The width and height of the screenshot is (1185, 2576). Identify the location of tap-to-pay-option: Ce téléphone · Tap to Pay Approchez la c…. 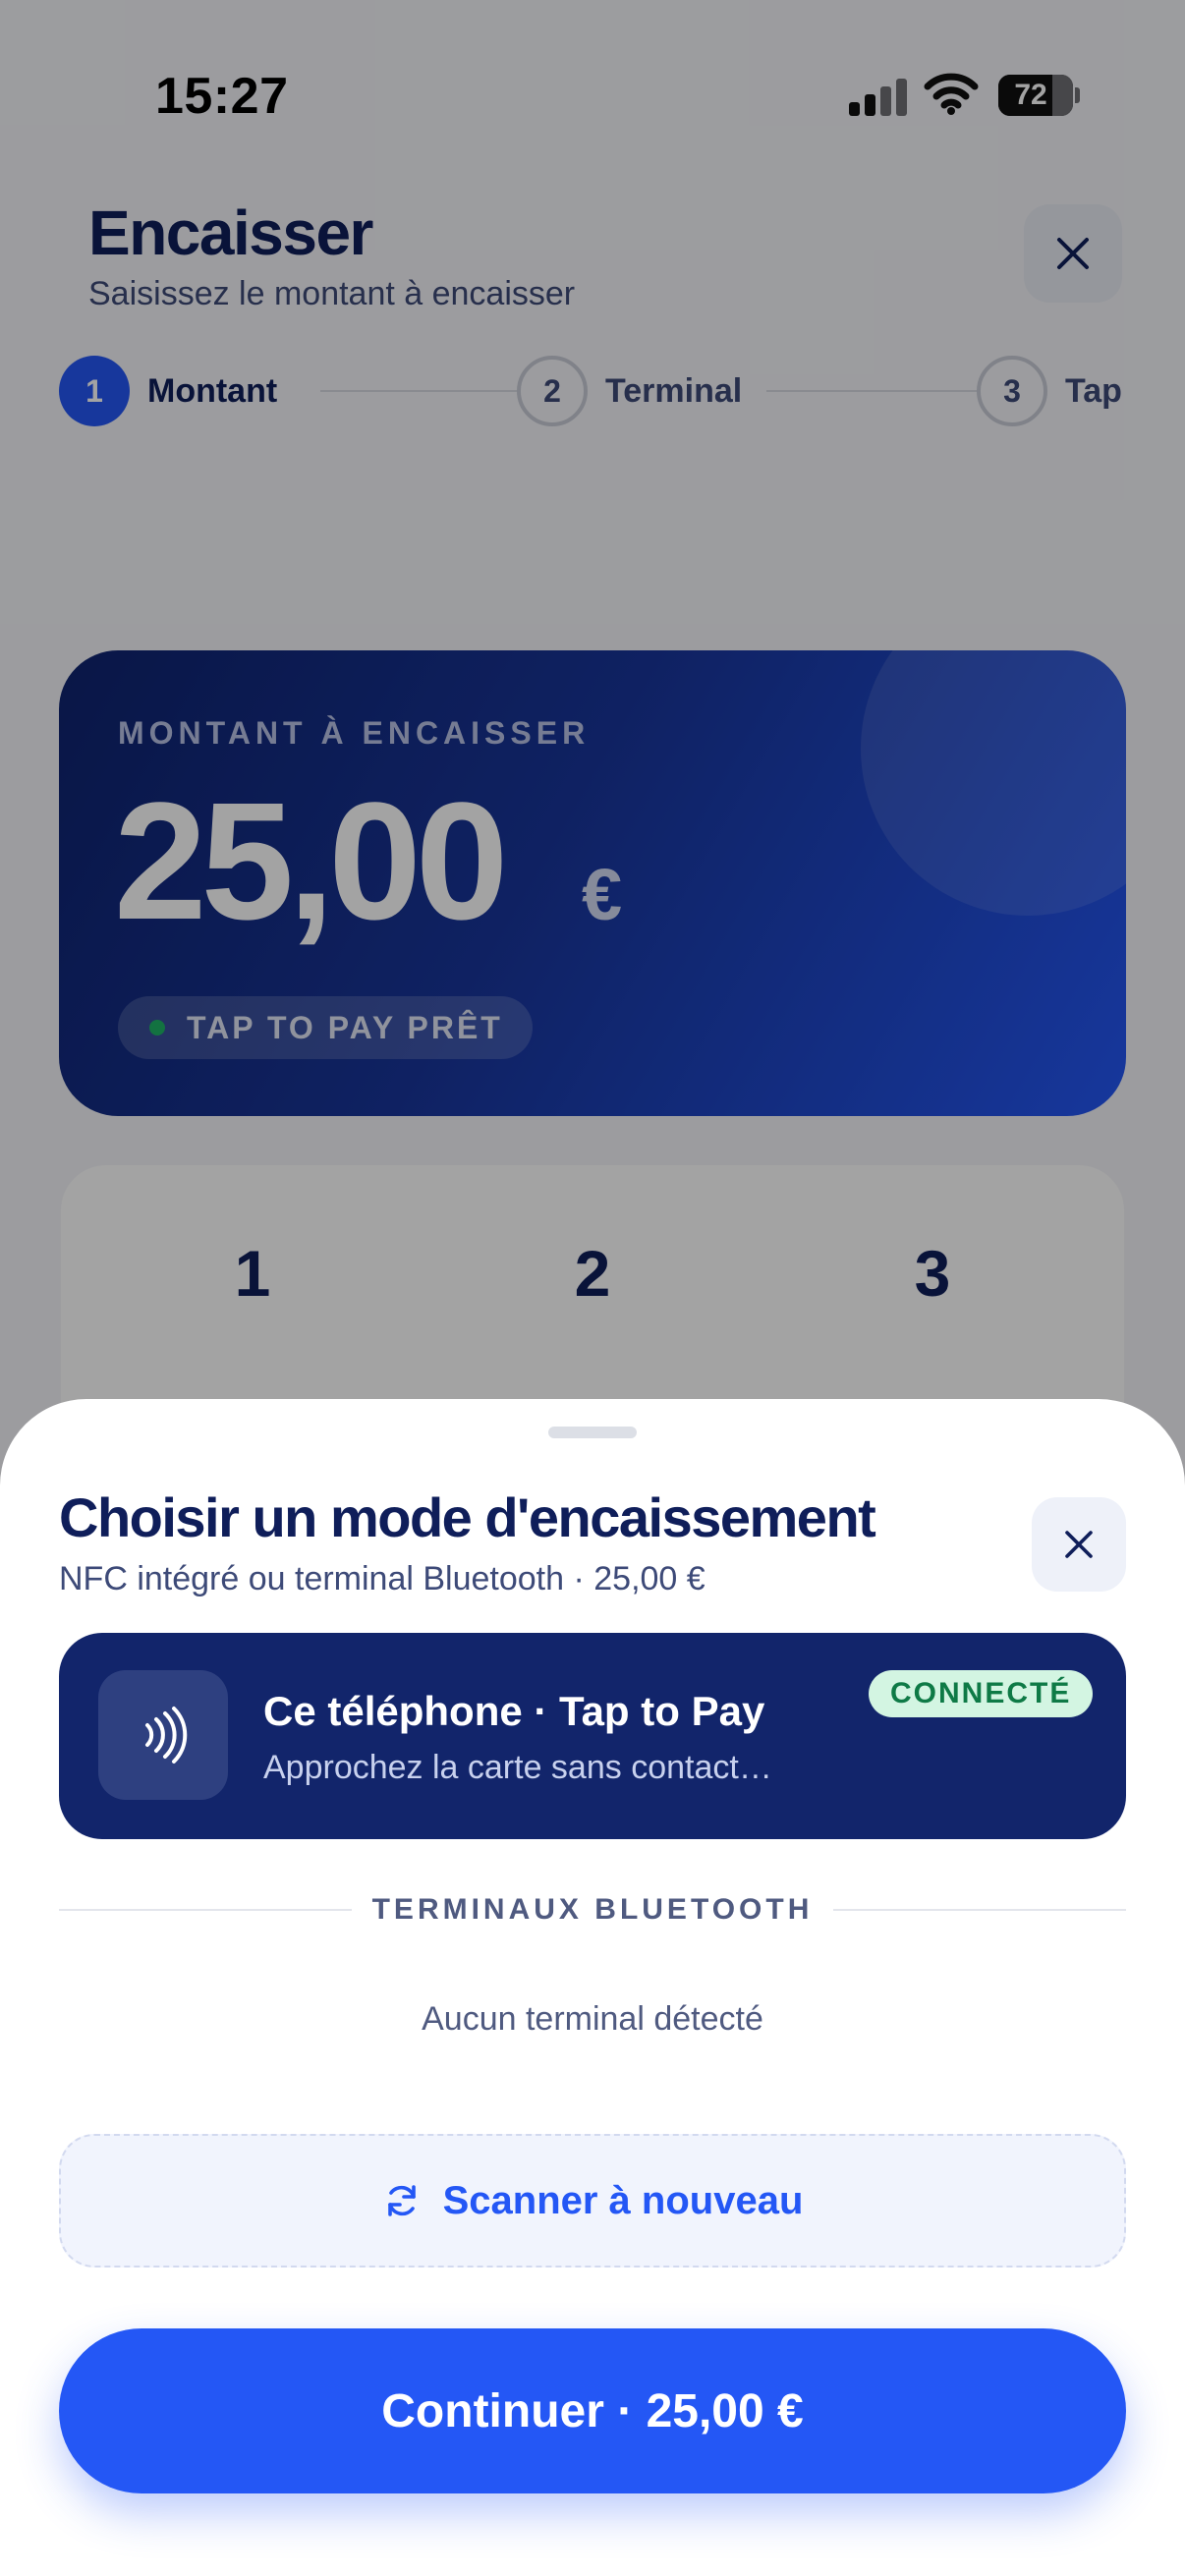
(592, 1736).